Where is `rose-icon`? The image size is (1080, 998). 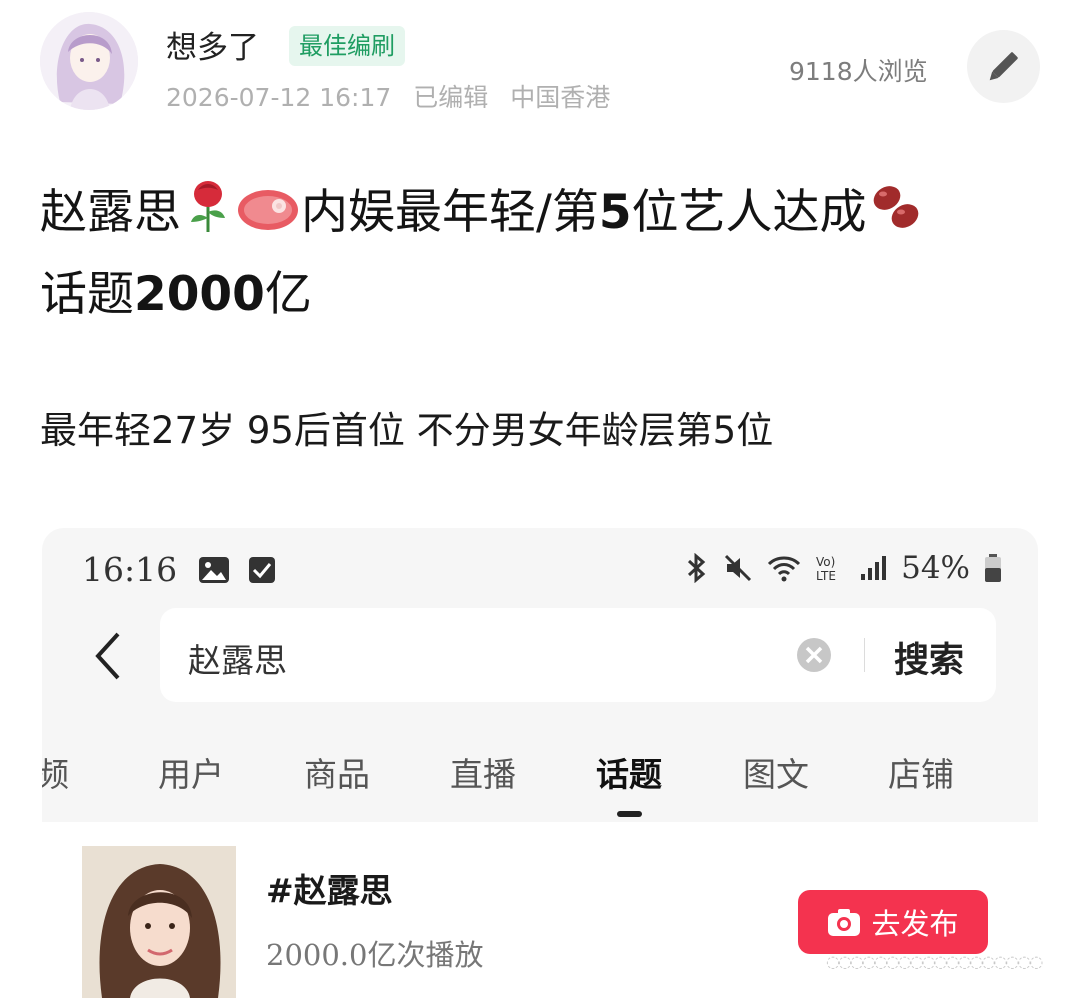 rose-icon is located at coordinates (208, 217).